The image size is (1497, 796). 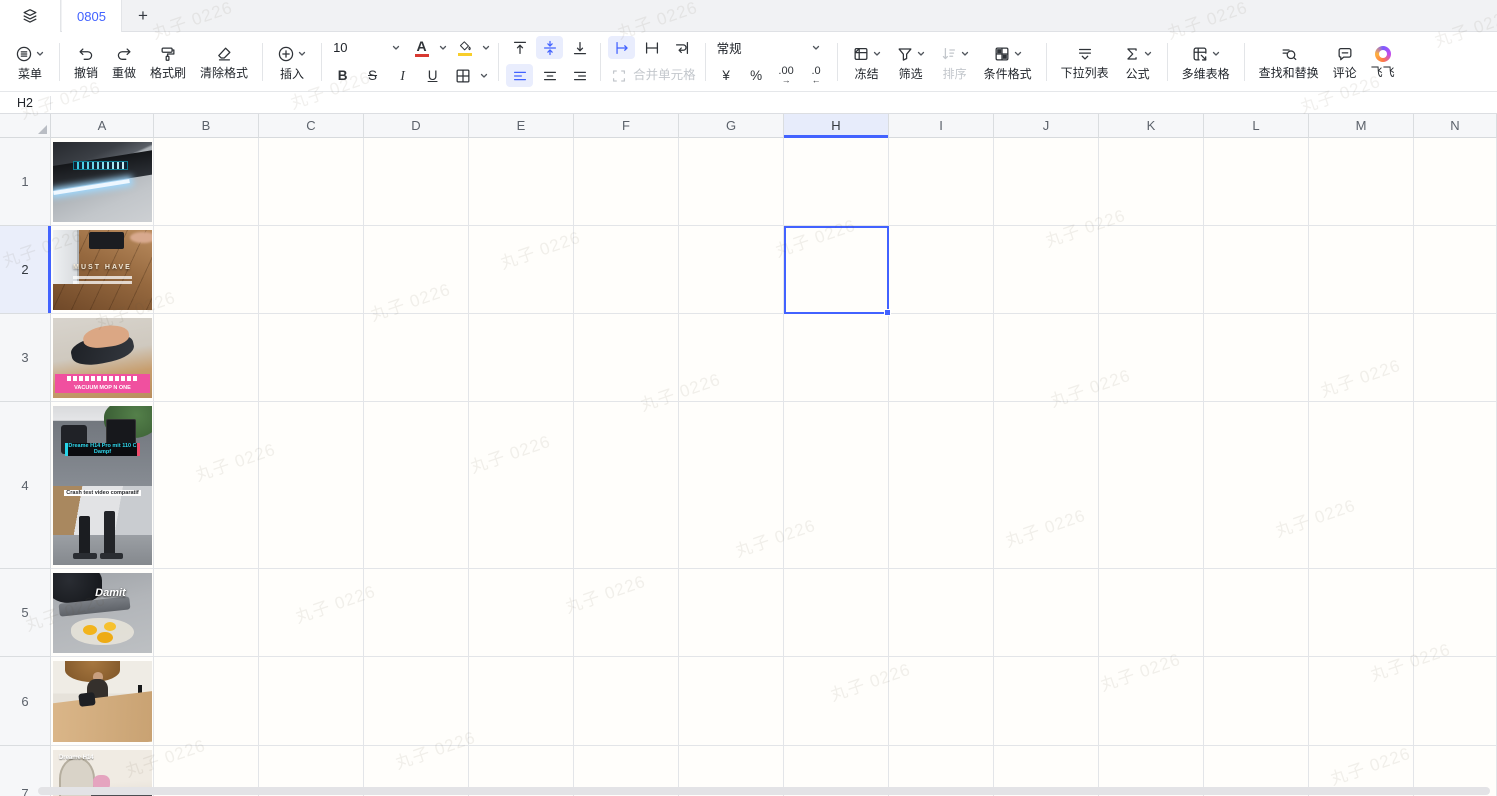 I want to click on column-header-L: L, so click(x=1256, y=126).